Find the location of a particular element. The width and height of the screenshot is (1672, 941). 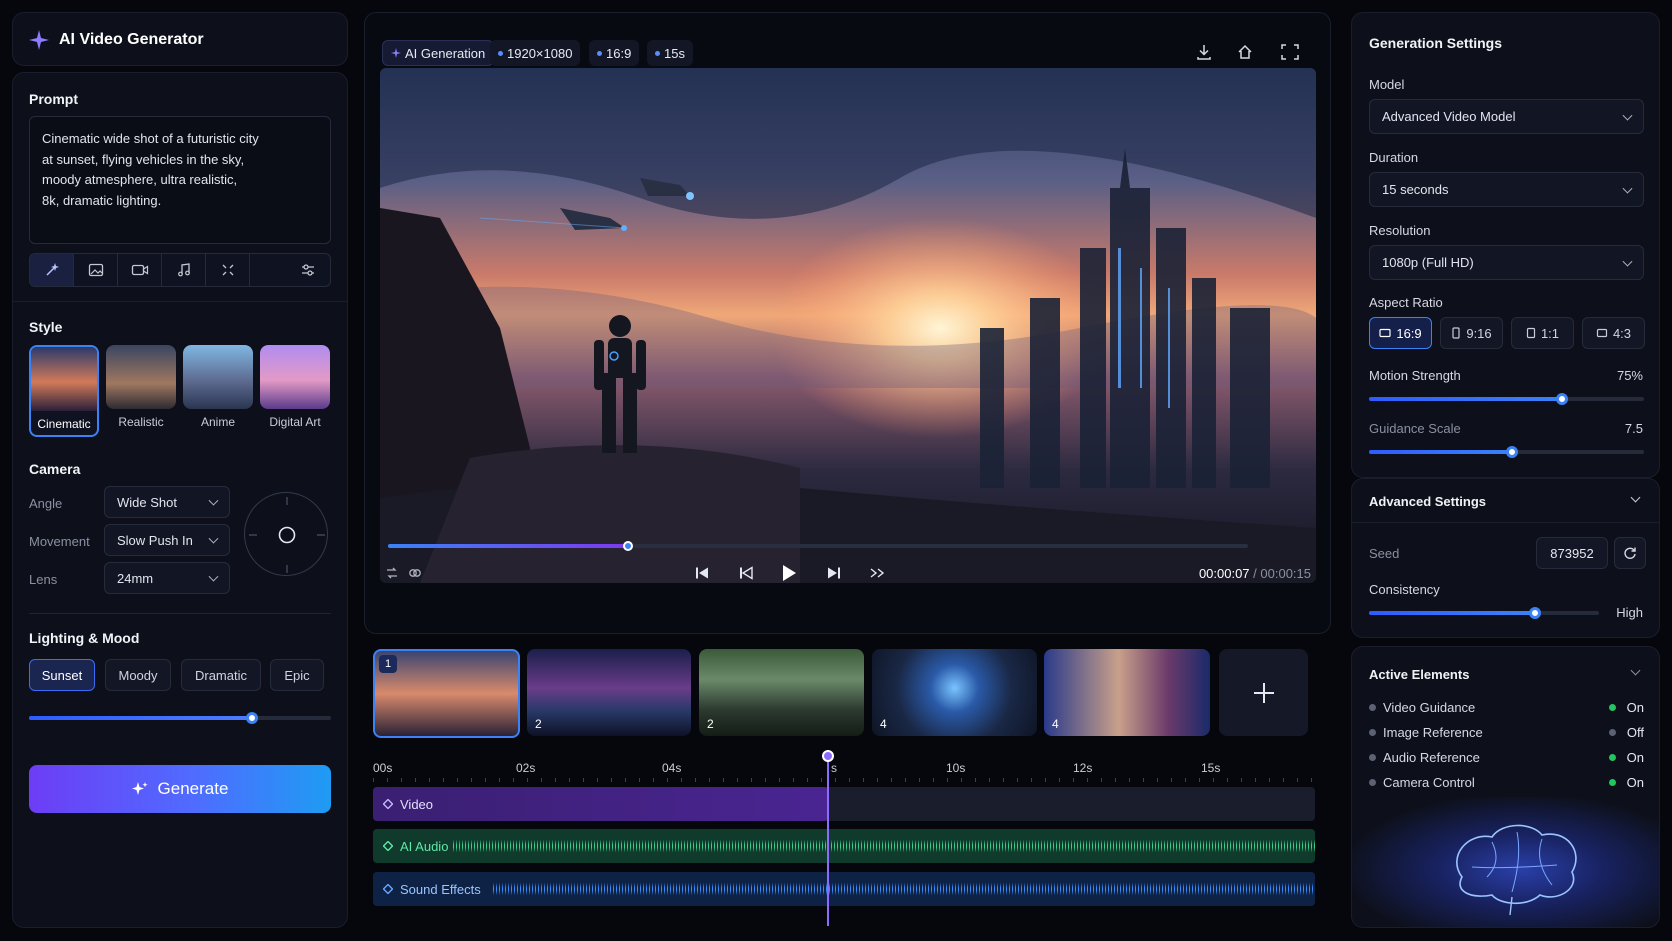

style-option-cinematic: Cinematic is located at coordinates (64, 391).